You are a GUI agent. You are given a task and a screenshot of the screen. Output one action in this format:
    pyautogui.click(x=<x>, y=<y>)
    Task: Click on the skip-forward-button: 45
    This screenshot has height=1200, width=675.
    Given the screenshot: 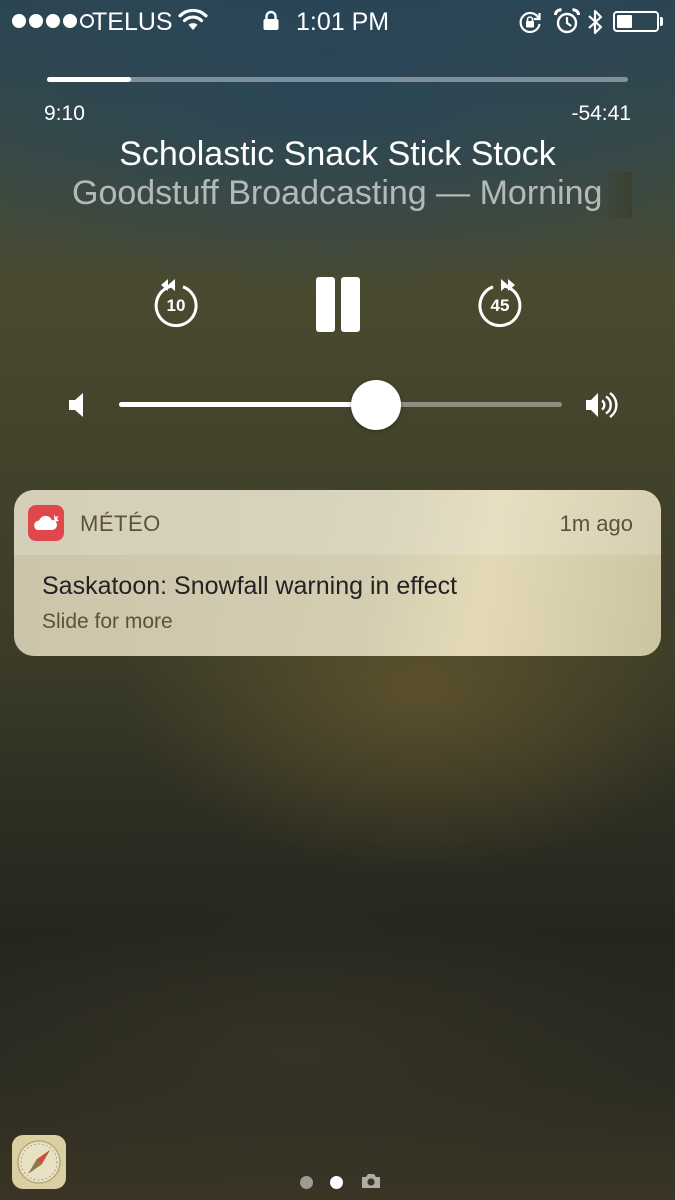 What is the action you would take?
    pyautogui.click(x=500, y=305)
    